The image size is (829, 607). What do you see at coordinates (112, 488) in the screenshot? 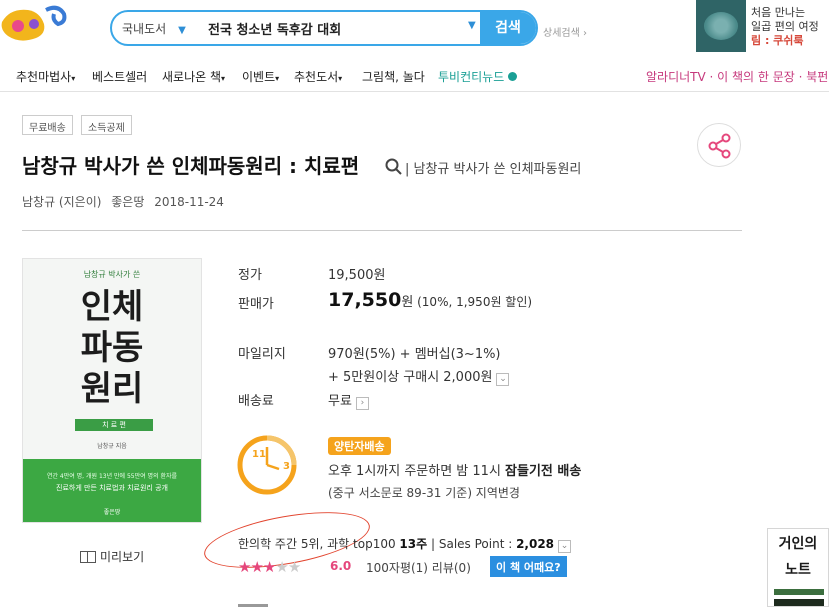
I see `cover-band-text2: 진료하게 만든 치료법과 치료원리 공개` at bounding box center [112, 488].